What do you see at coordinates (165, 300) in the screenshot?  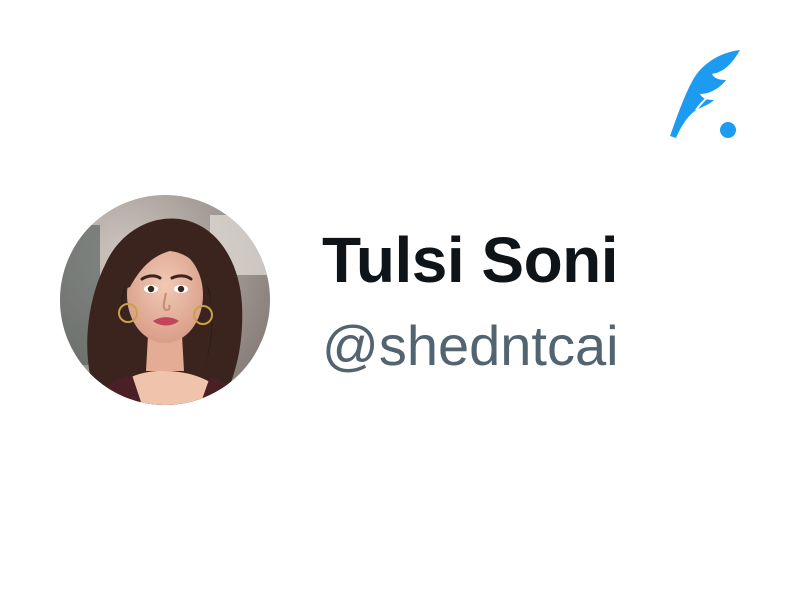 I see `avatar` at bounding box center [165, 300].